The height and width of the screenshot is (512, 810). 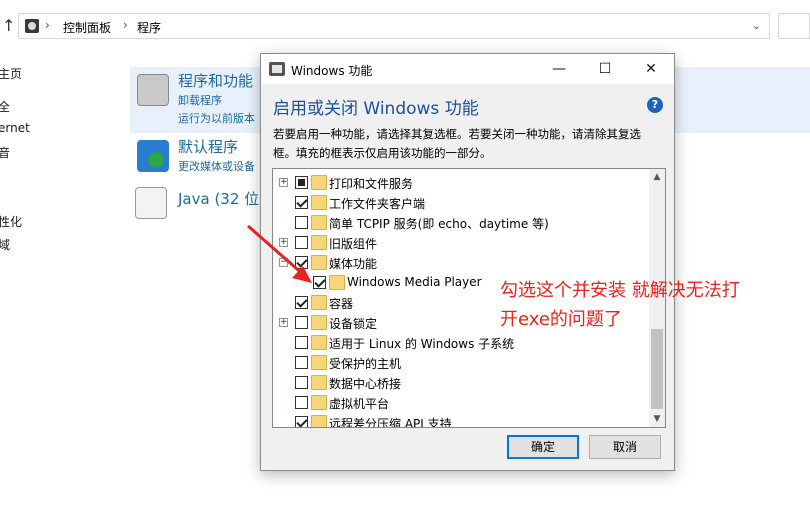 I want to click on annotation-line-1: 勾选这个并安装 就解决无法打, so click(x=620, y=290).